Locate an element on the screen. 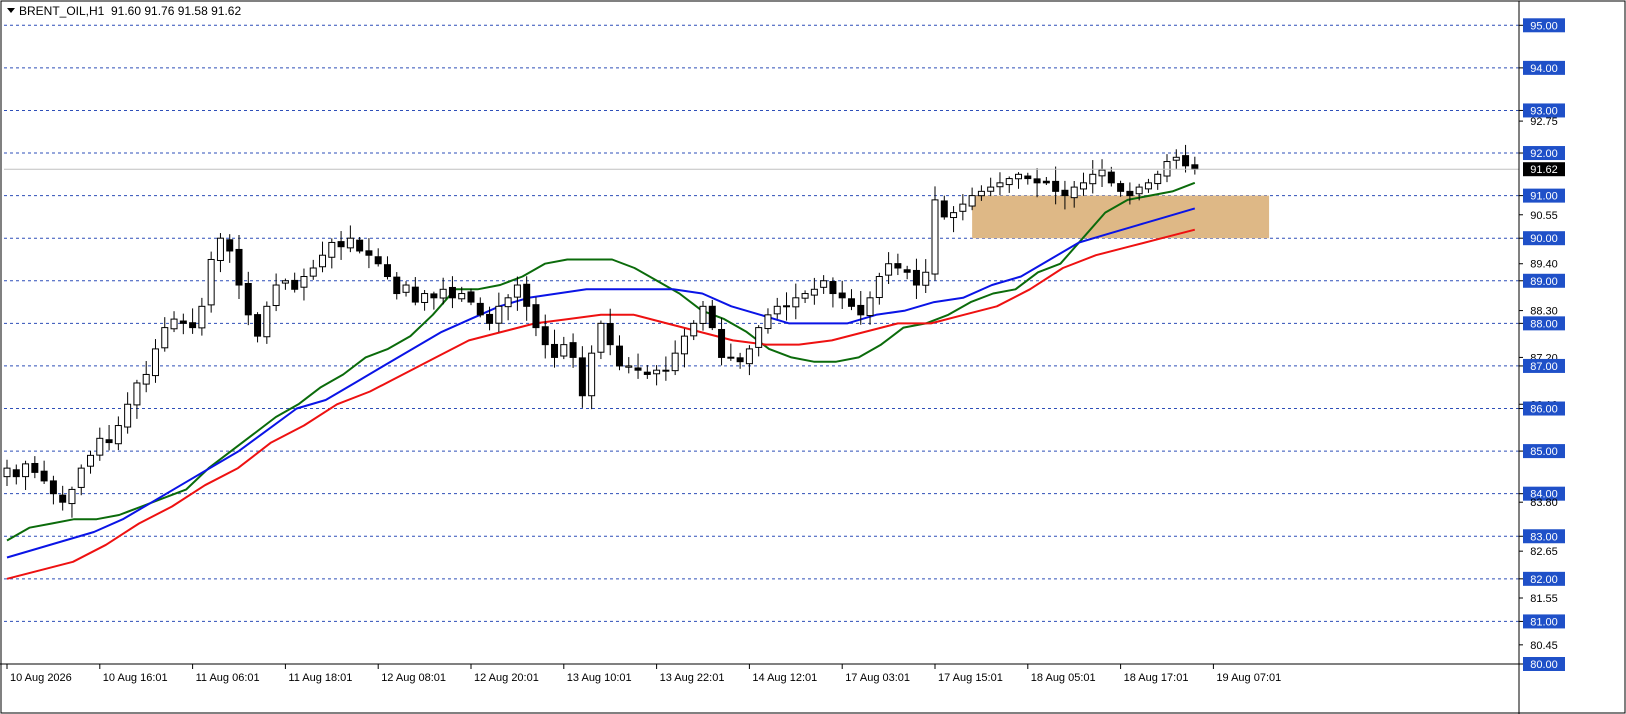  symbol-label: BRENT_OIL,H1 is located at coordinates (62, 11).